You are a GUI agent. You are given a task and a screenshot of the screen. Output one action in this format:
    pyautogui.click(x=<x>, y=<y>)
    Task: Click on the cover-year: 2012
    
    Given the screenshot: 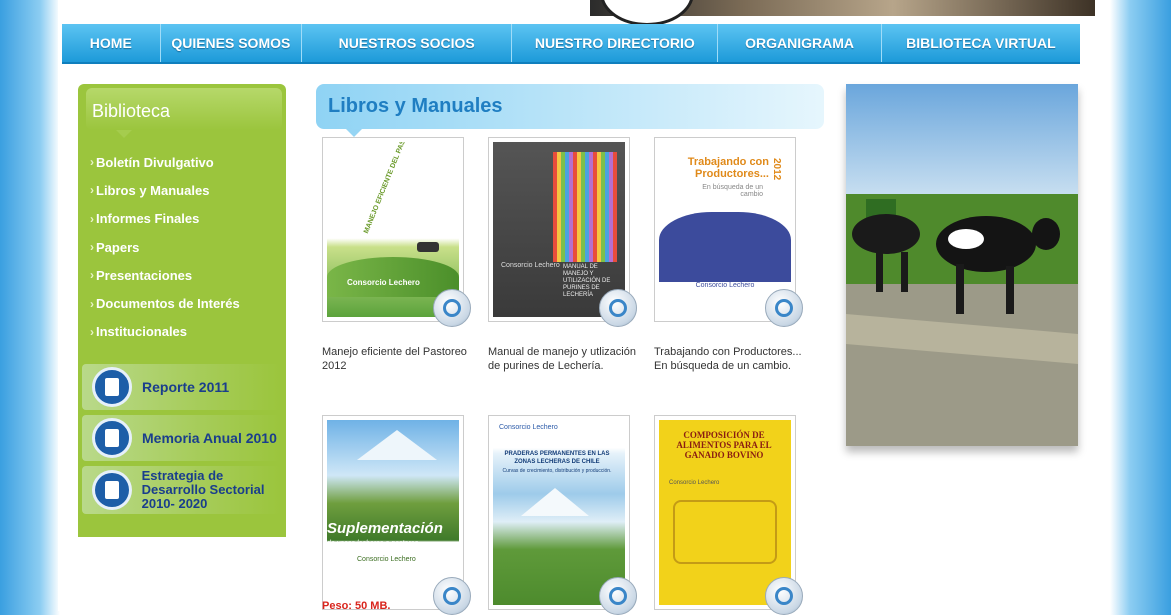 What is the action you would take?
    pyautogui.click(x=776, y=169)
    